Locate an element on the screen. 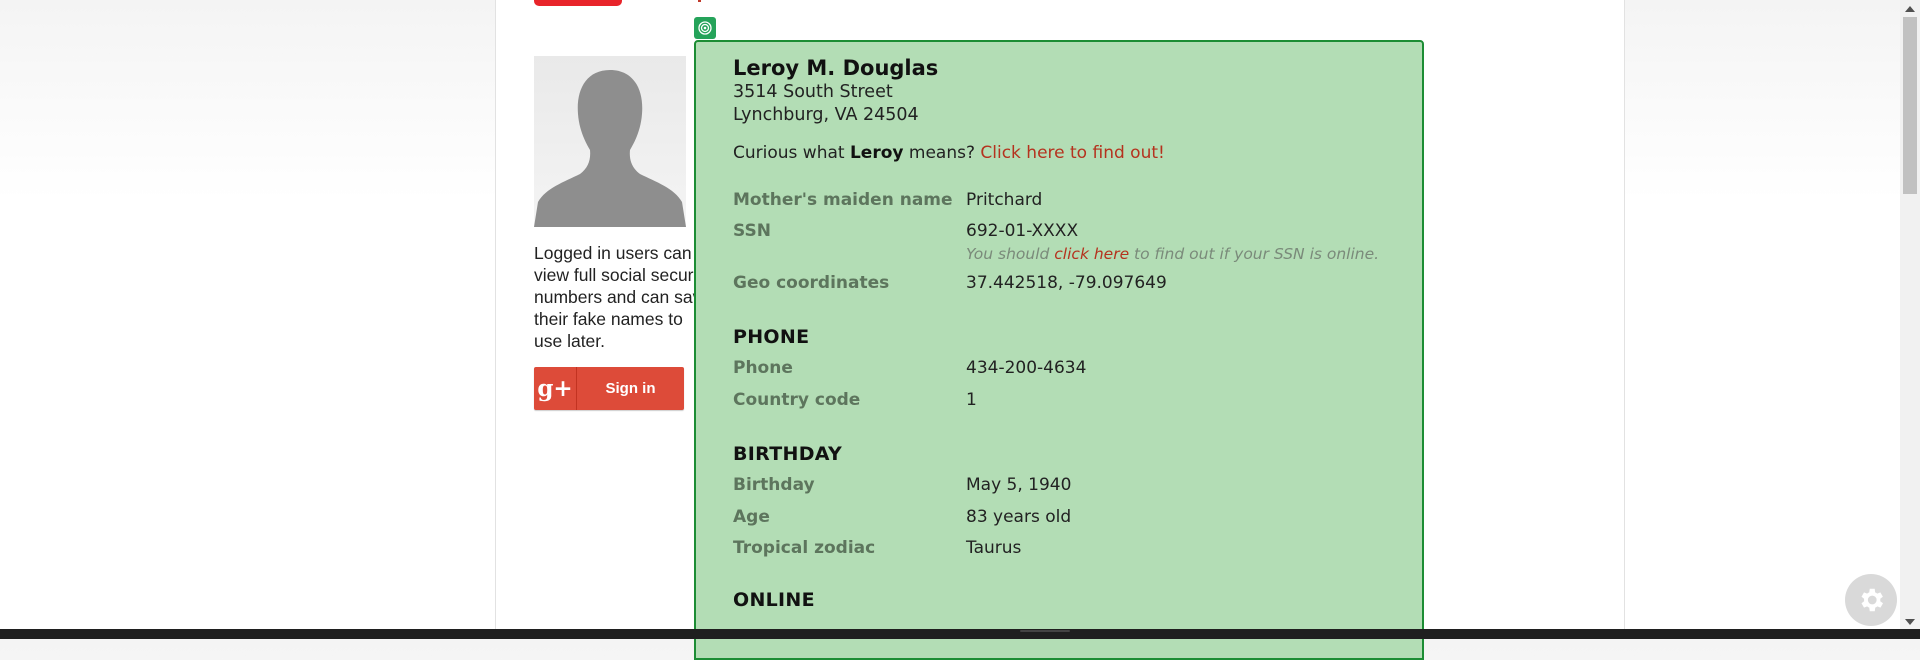 The image size is (1920, 660). birthday-label: Birthday is located at coordinates (774, 485).